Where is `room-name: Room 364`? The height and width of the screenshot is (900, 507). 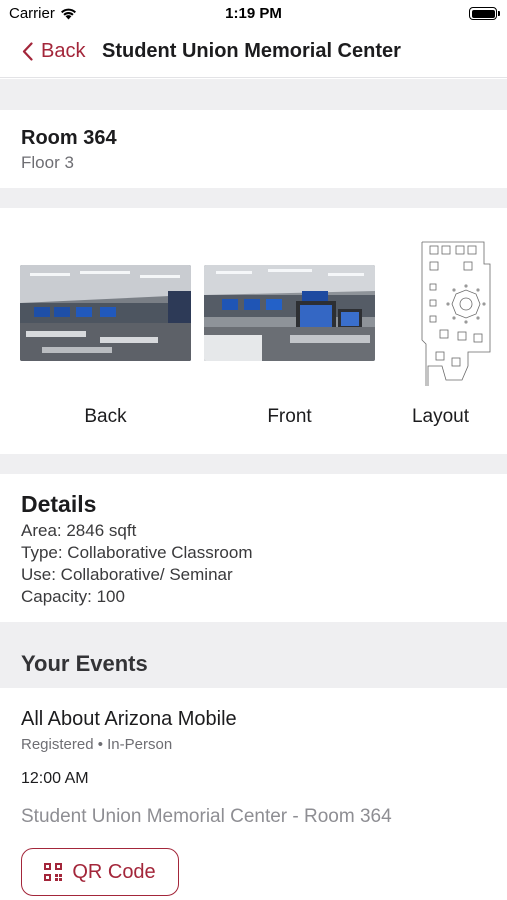
room-name: Room 364 is located at coordinates (69, 138).